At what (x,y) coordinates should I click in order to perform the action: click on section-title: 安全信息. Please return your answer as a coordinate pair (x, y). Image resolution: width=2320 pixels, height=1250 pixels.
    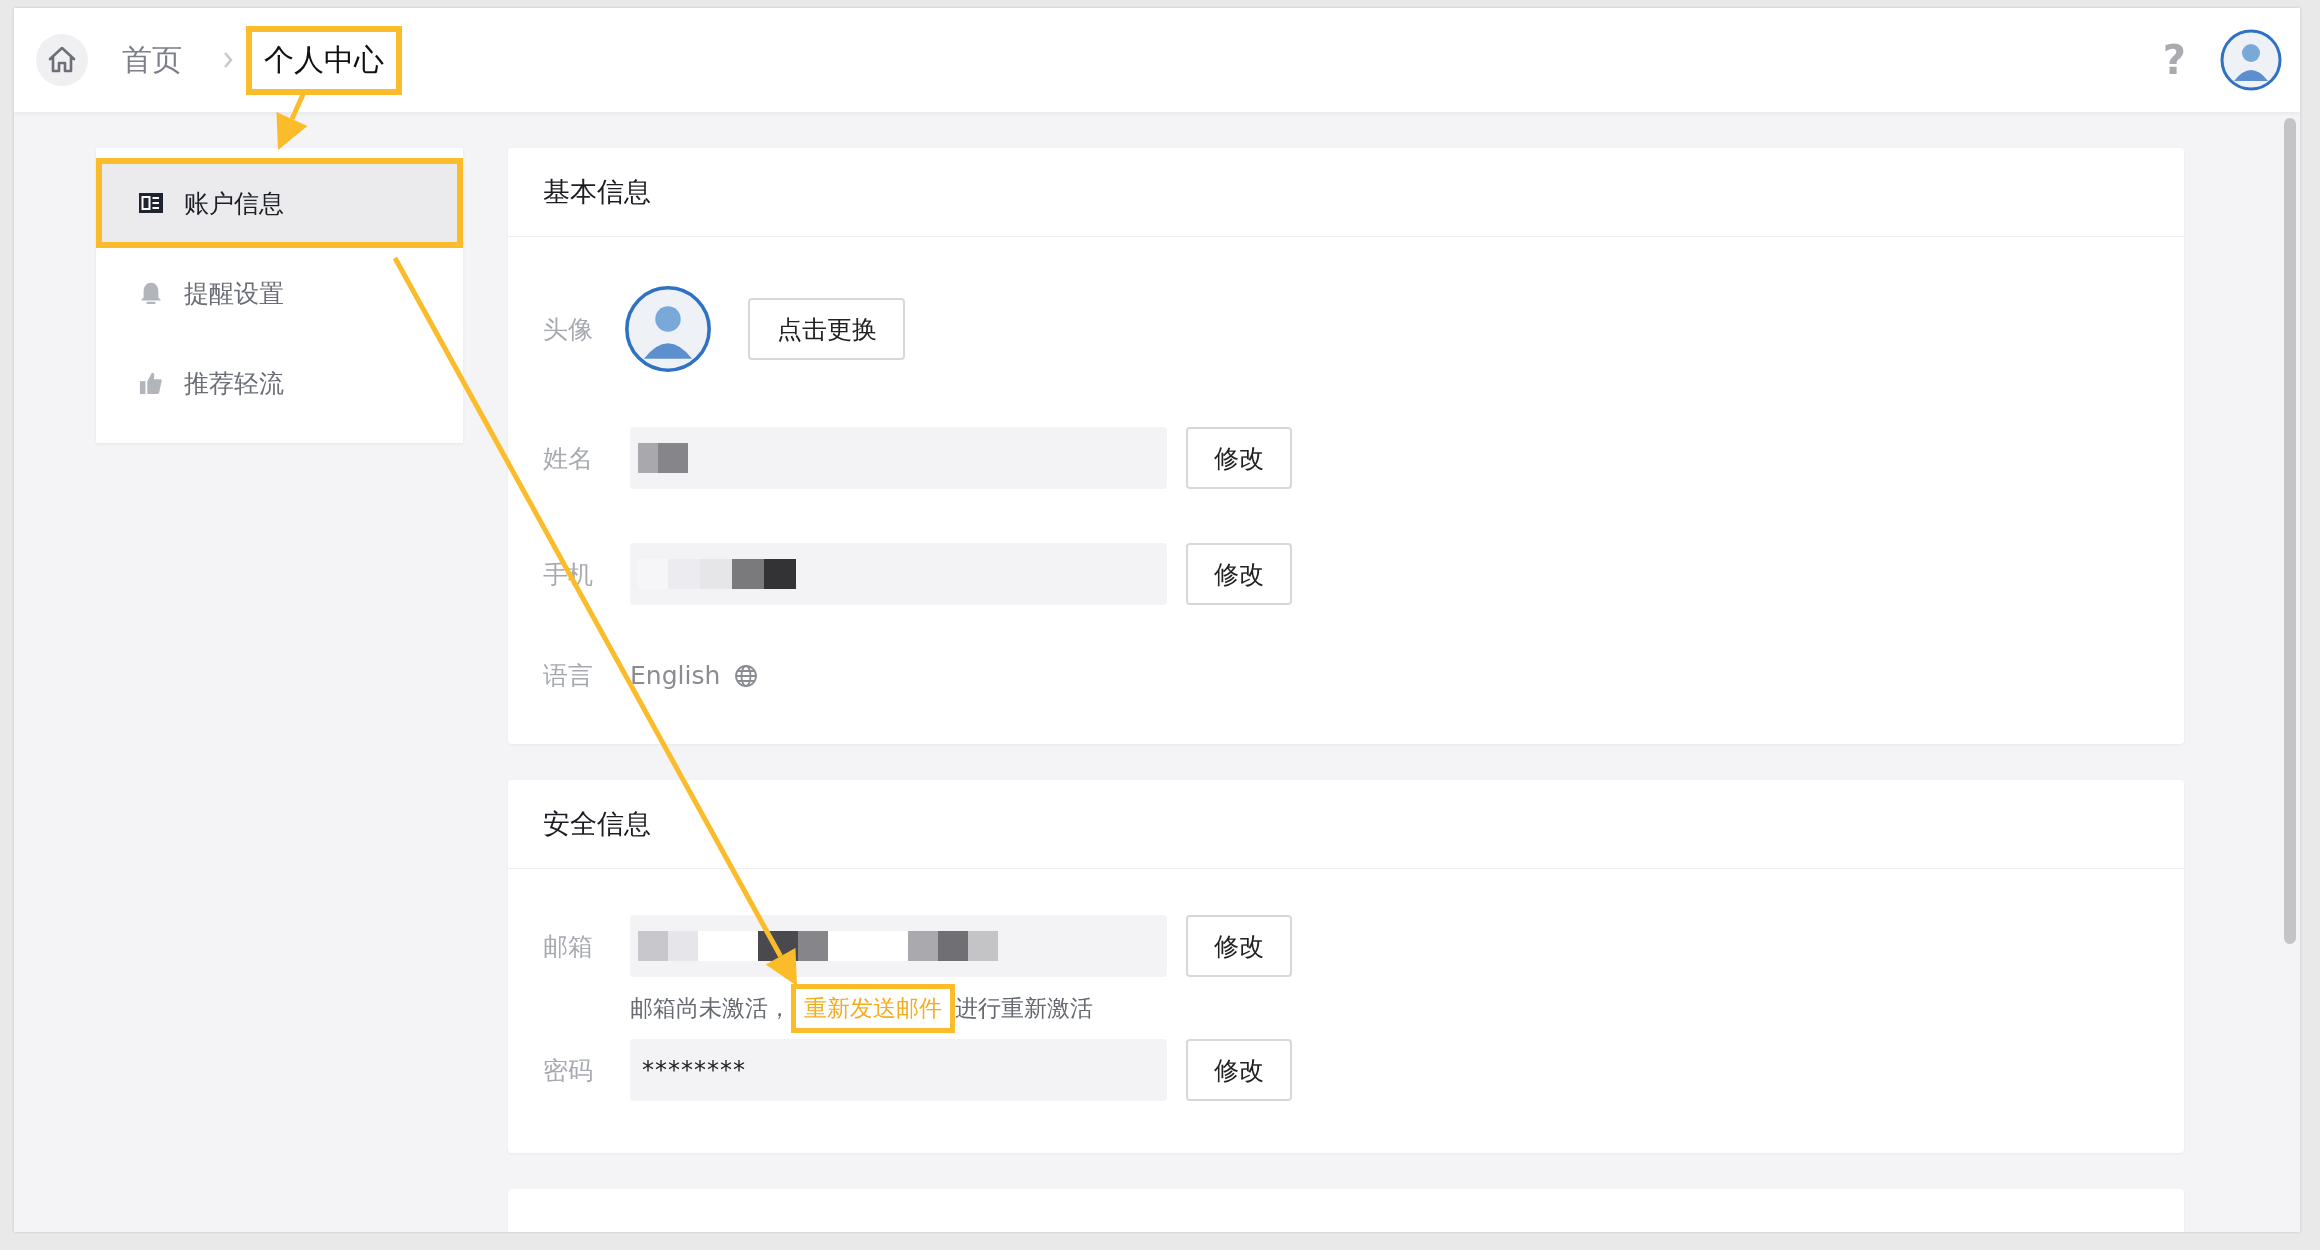
    Looking at the image, I should click on (597, 824).